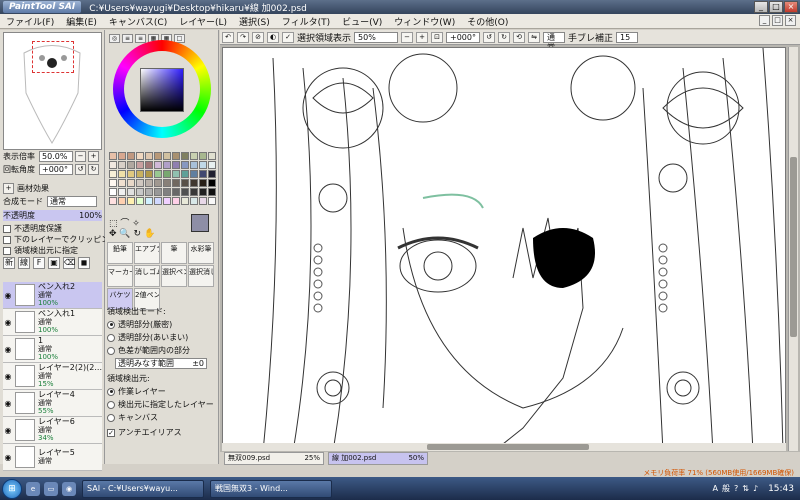  What do you see at coordinates (273, 37) in the screenshot?
I see `invert-selection-icon: ◐` at bounding box center [273, 37].